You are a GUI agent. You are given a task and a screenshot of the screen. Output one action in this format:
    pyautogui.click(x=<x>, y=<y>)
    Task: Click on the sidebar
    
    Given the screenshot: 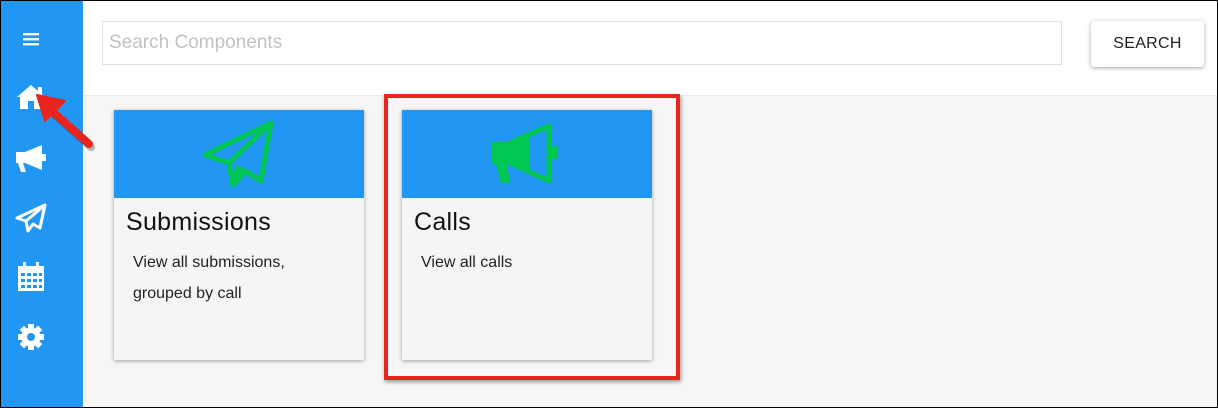 What is the action you would take?
    pyautogui.click(x=42, y=204)
    